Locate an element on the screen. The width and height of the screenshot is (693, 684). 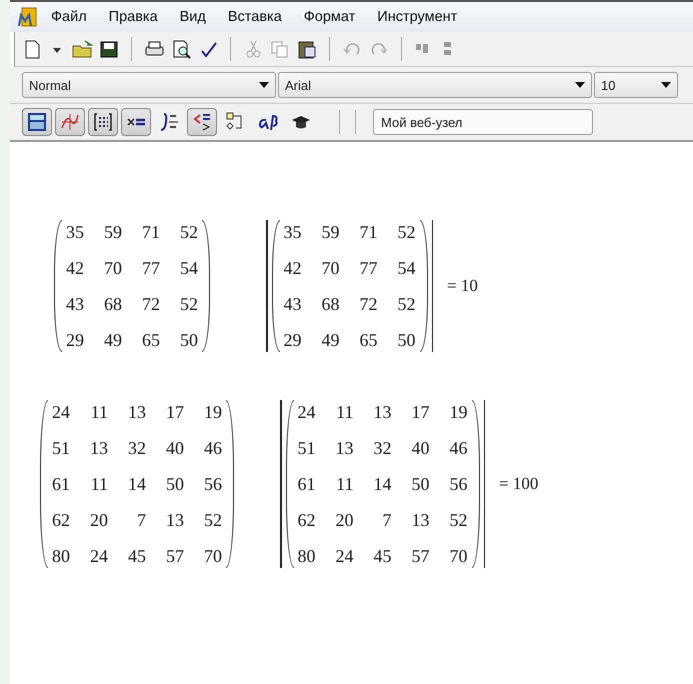
evaluation-toolbar-button is located at coordinates (136, 122).